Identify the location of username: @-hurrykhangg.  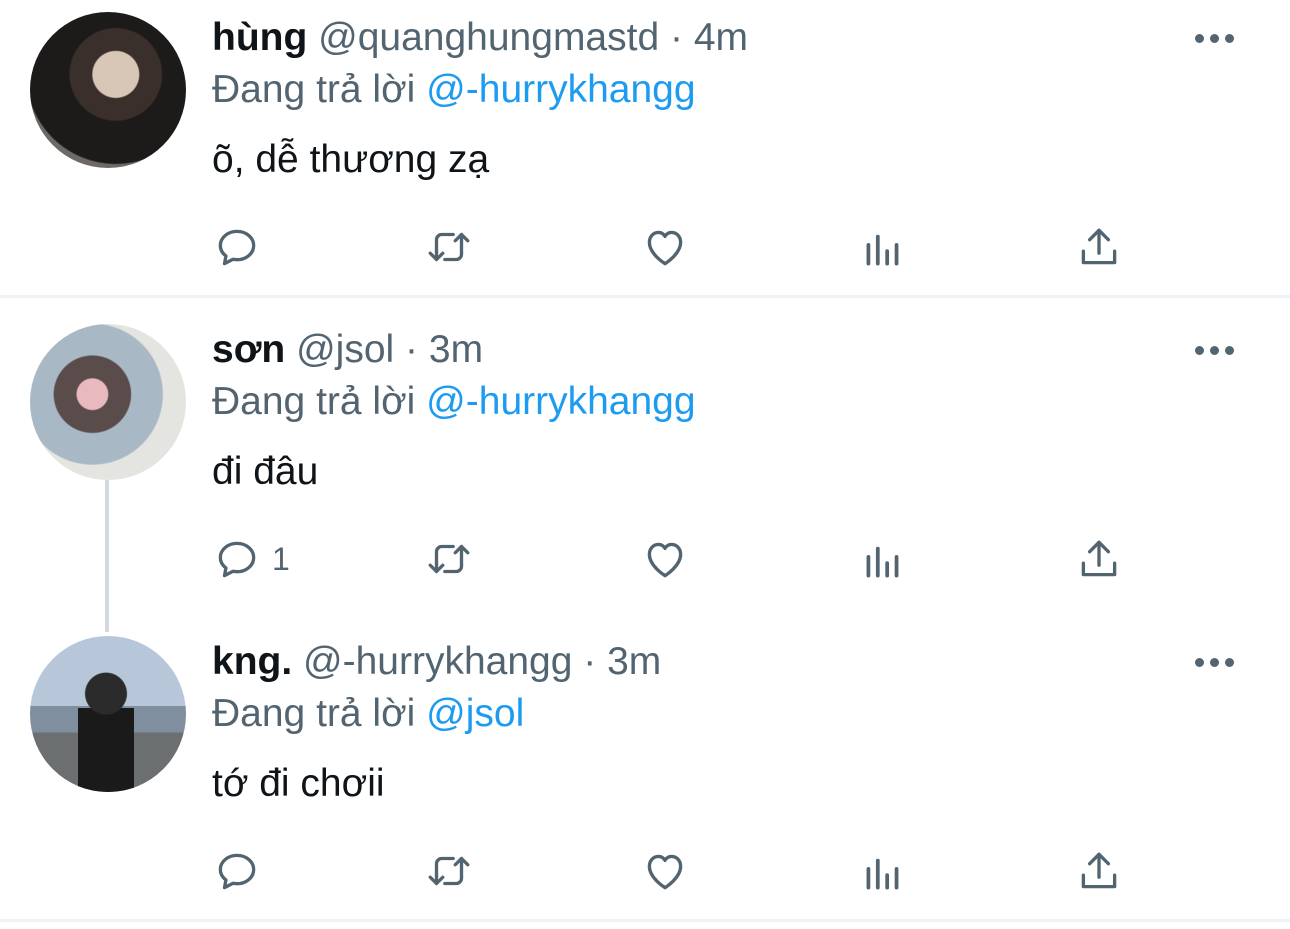
(437, 661).